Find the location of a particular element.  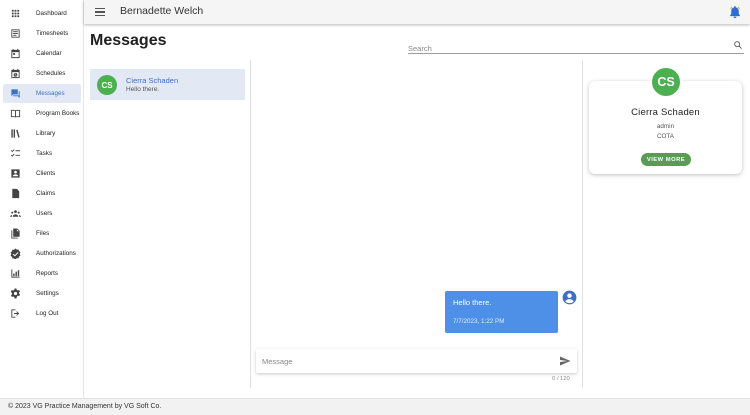

sidebar-item-label: Clients is located at coordinates (46, 173).